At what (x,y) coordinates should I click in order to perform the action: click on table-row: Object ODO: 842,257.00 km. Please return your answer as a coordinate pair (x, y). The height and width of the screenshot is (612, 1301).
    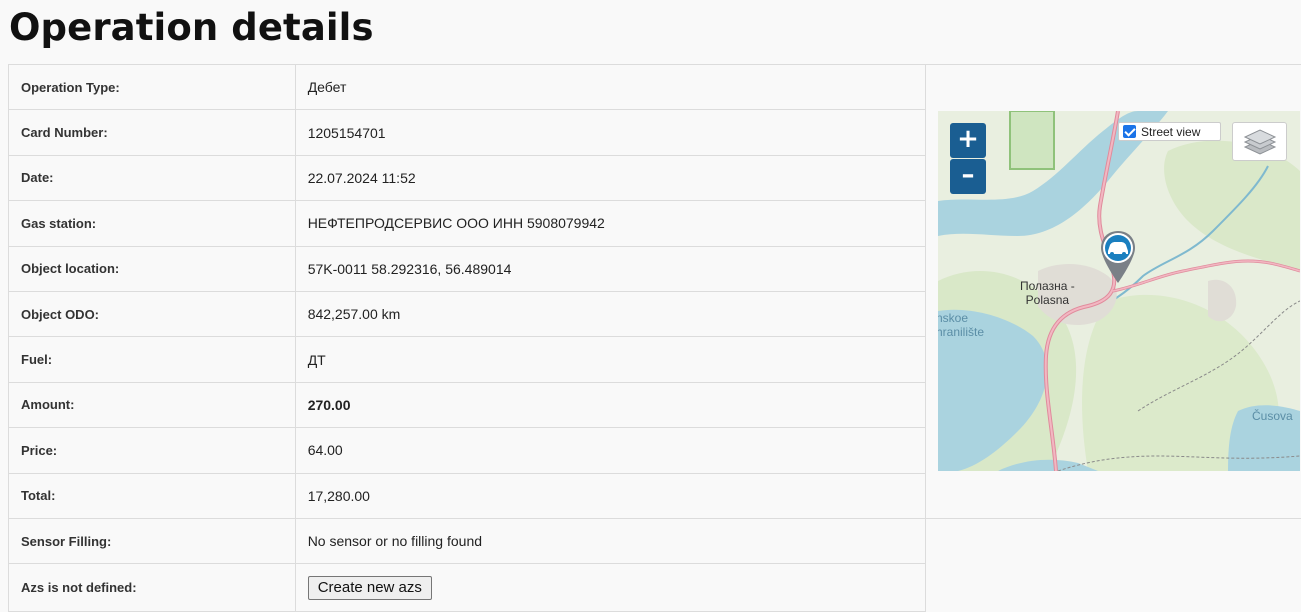
    Looking at the image, I should click on (467, 314).